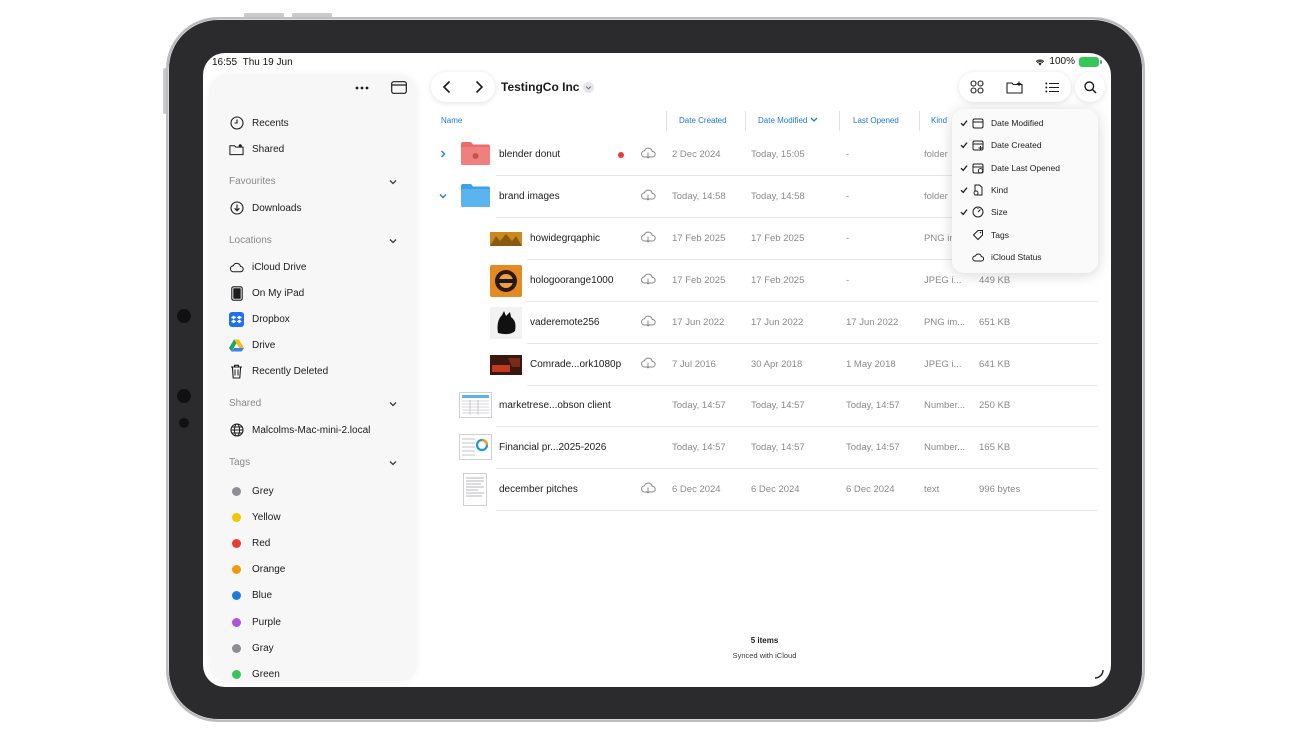 This screenshot has width=1312, height=738. I want to click on date-modified: 17 Jun 2022, so click(777, 322).